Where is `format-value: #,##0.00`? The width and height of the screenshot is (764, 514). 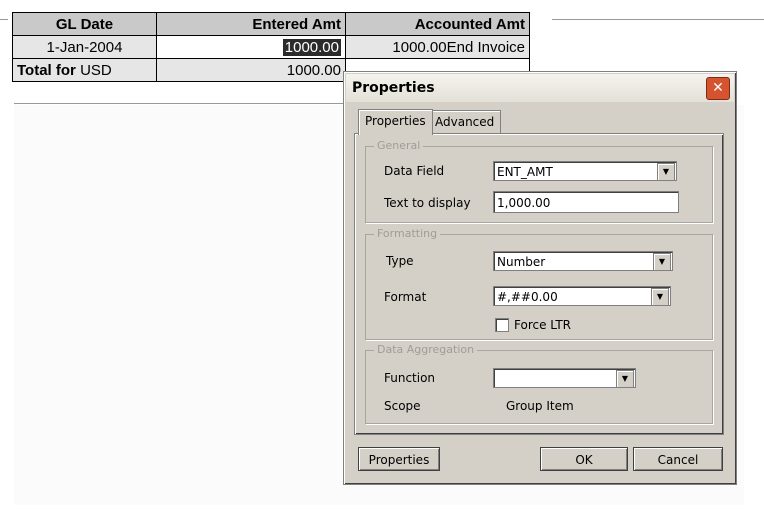 format-value: #,##0.00 is located at coordinates (527, 297).